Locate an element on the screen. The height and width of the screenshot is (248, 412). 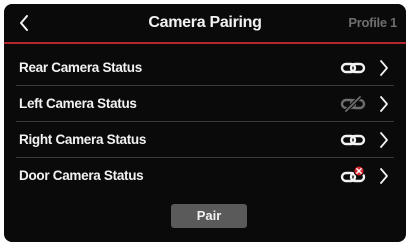
chevron-left-icon is located at coordinates (24, 23).